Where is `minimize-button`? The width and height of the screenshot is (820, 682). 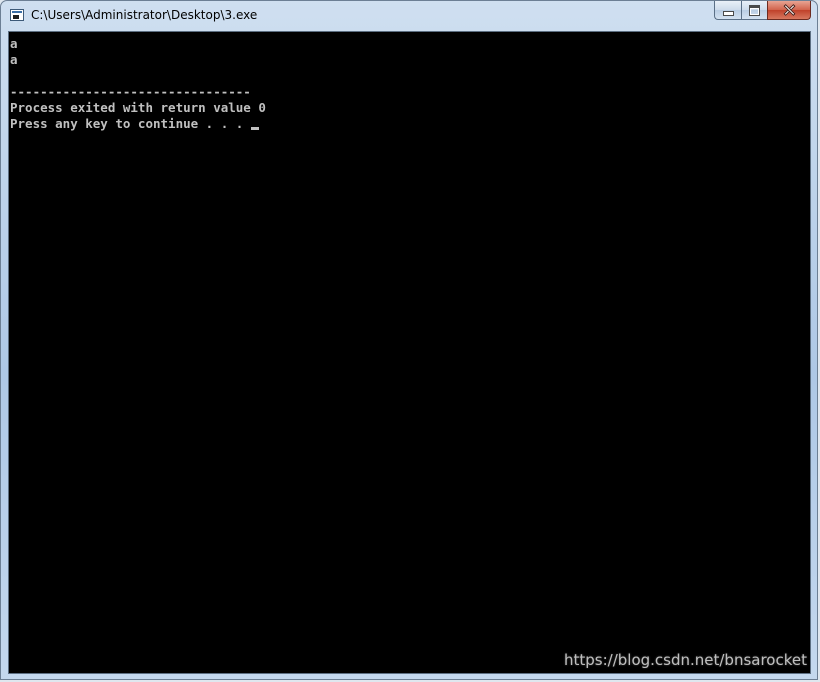 minimize-button is located at coordinates (727, 10).